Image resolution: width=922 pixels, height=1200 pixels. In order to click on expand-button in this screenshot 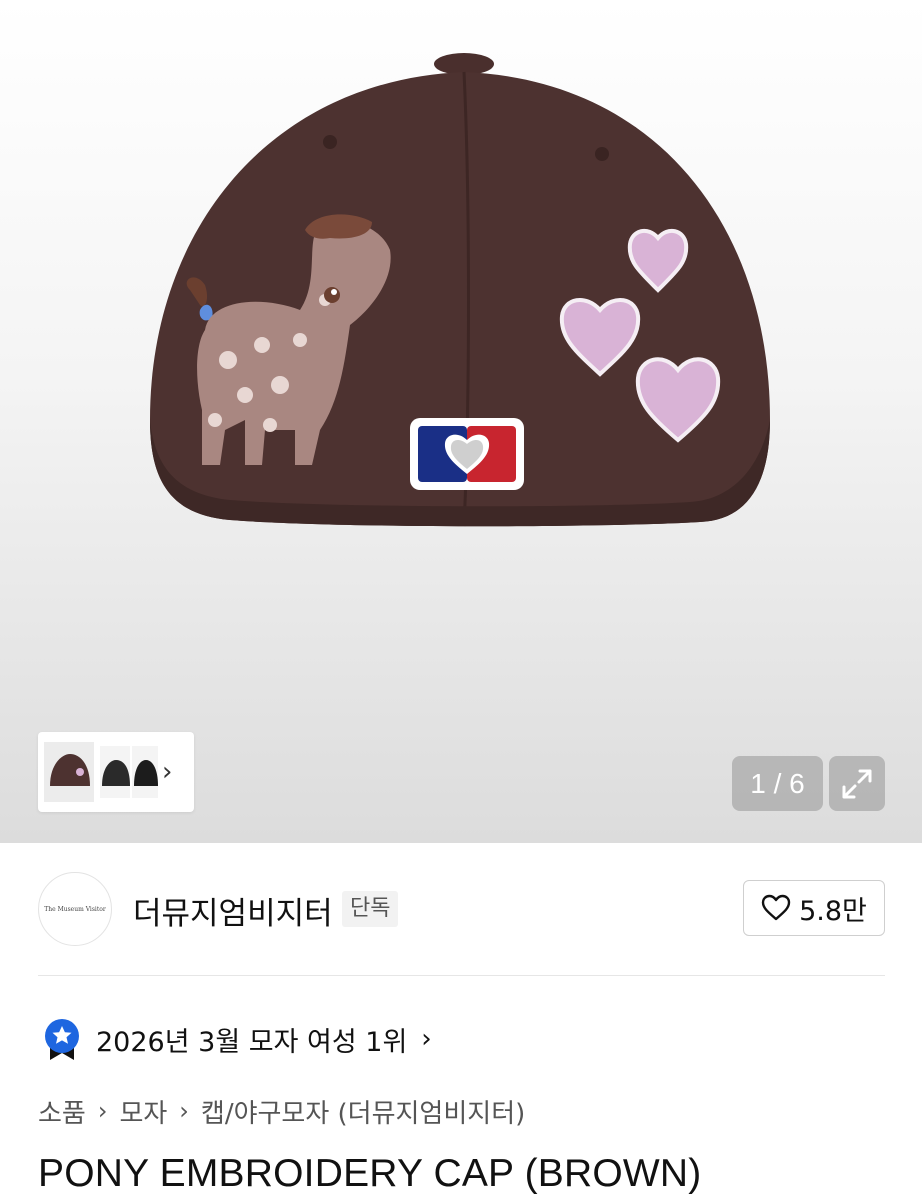, I will do `click(857, 783)`.